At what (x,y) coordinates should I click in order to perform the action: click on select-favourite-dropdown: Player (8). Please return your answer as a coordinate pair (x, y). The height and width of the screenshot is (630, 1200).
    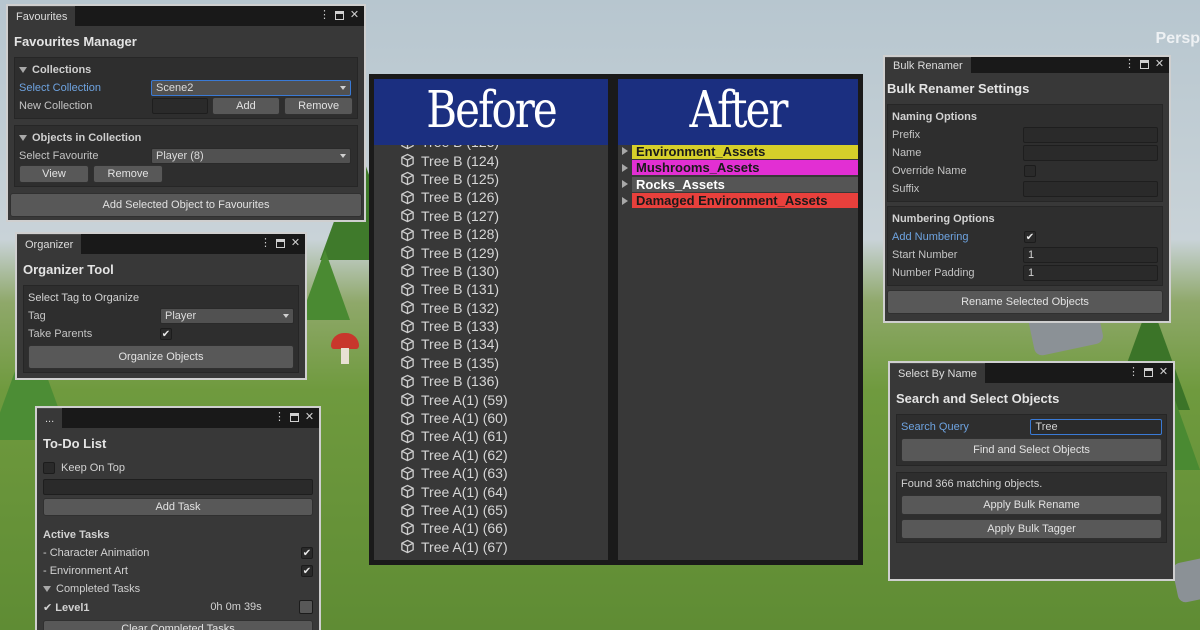
    Looking at the image, I should click on (251, 156).